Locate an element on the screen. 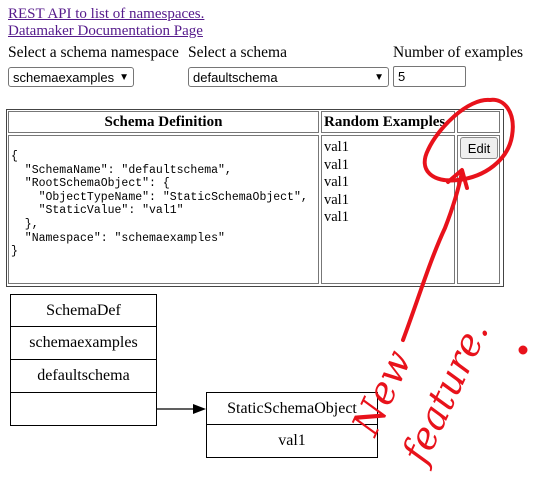 The image size is (538, 483). annotation-text-feature: feature. is located at coordinates (444, 393).